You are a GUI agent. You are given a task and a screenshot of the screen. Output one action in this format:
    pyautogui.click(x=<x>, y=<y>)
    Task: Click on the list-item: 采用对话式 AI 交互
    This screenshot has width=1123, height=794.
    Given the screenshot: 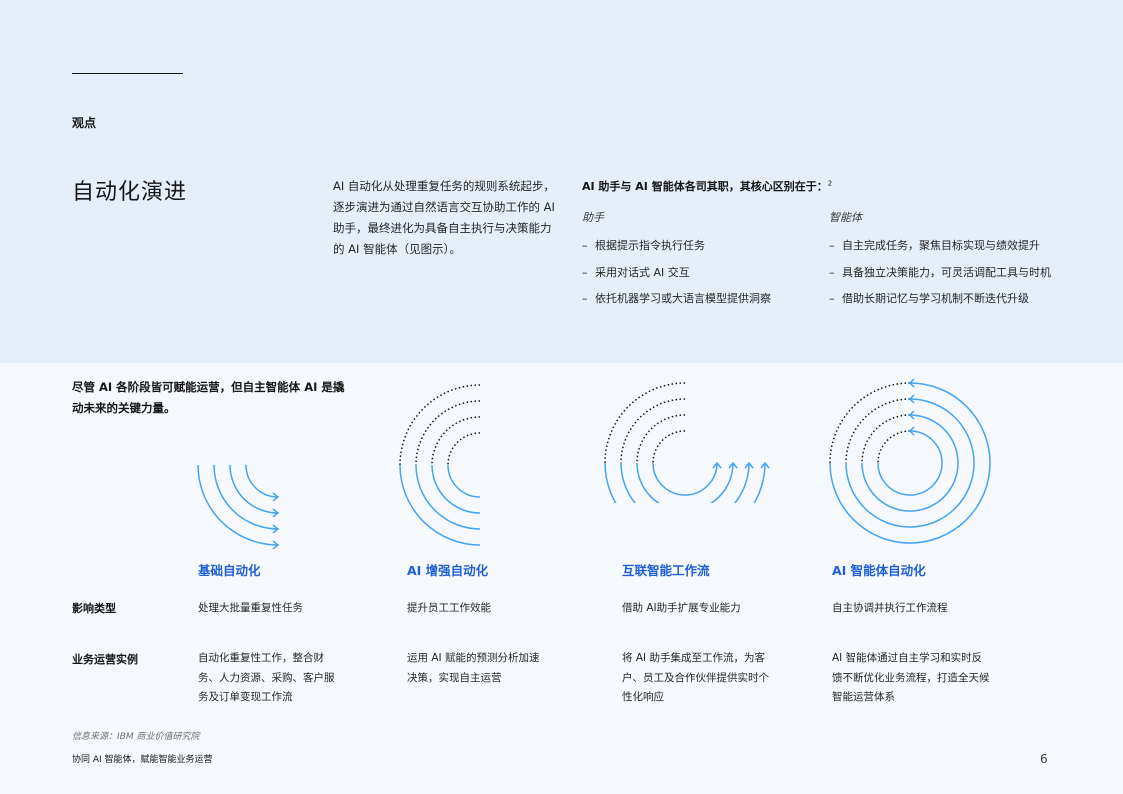 What is the action you would take?
    pyautogui.click(x=692, y=273)
    